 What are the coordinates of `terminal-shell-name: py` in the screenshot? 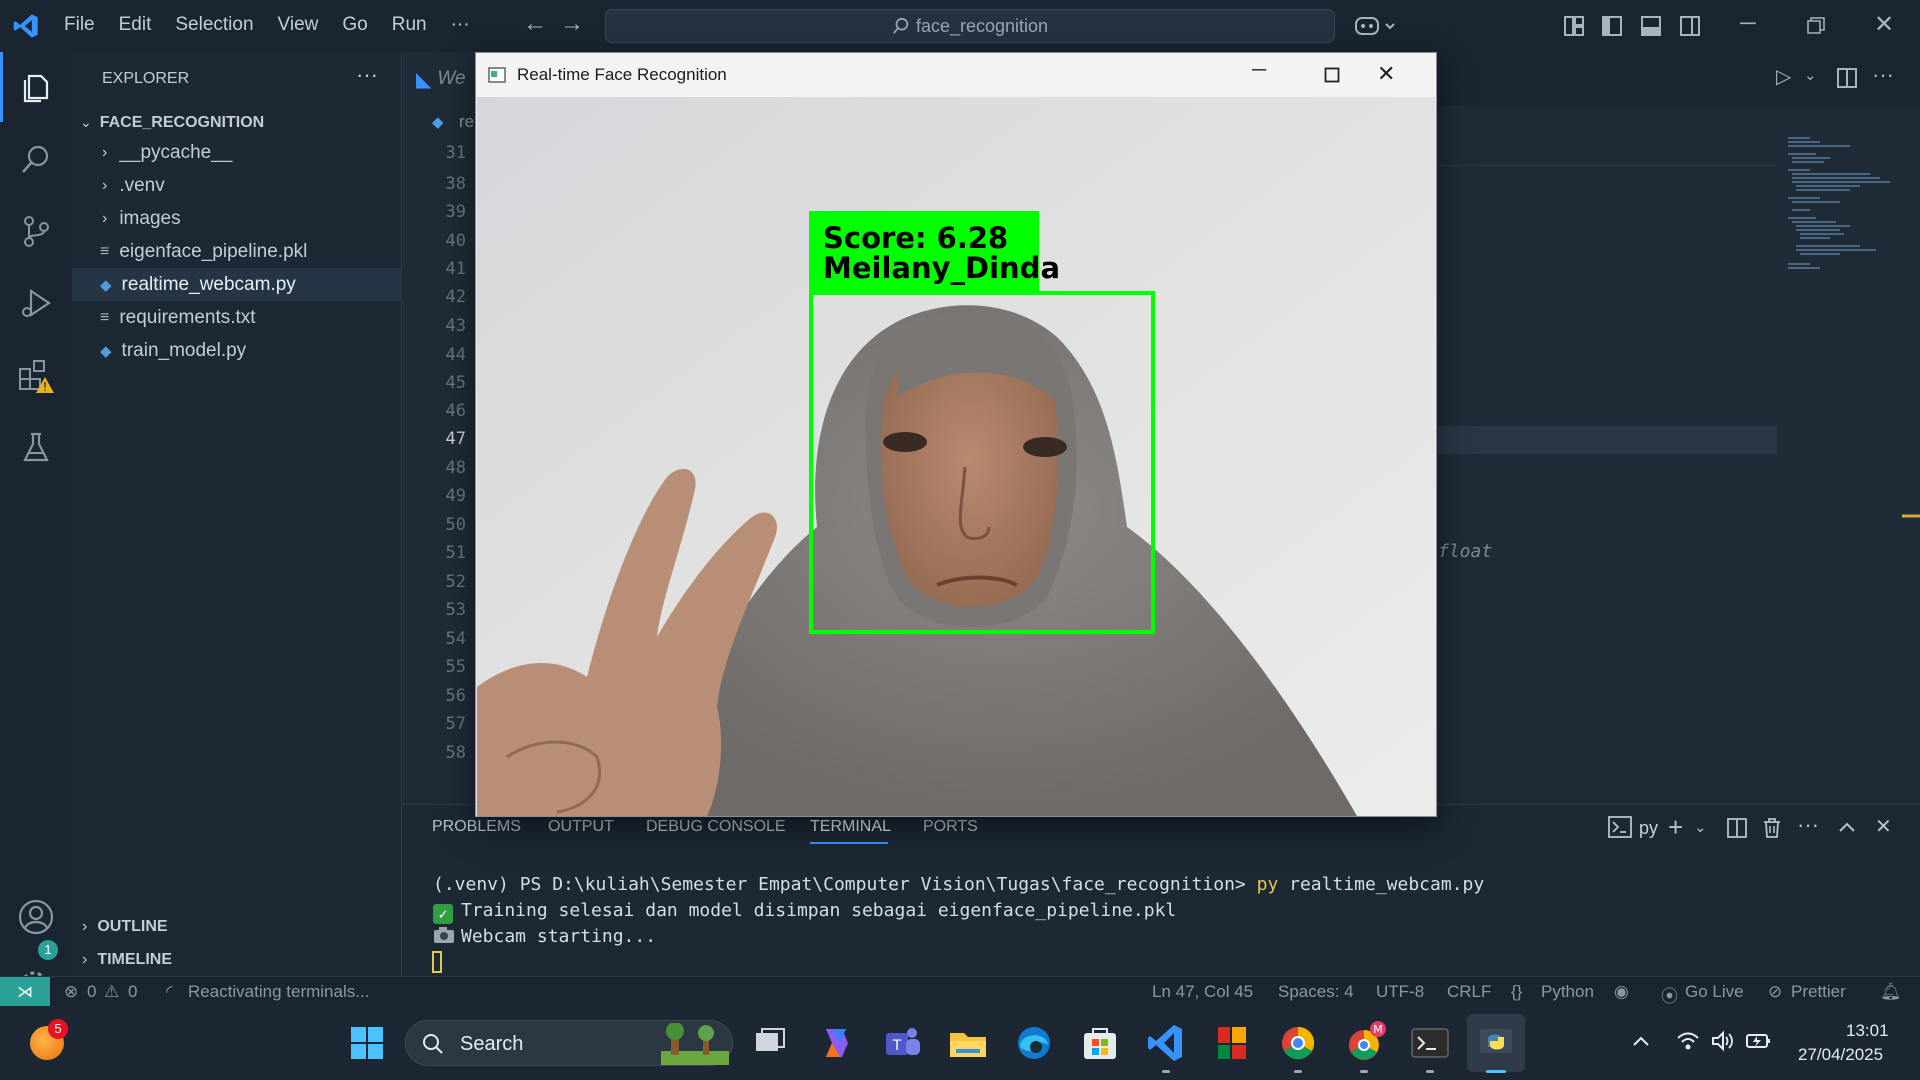 It's located at (1648, 828).